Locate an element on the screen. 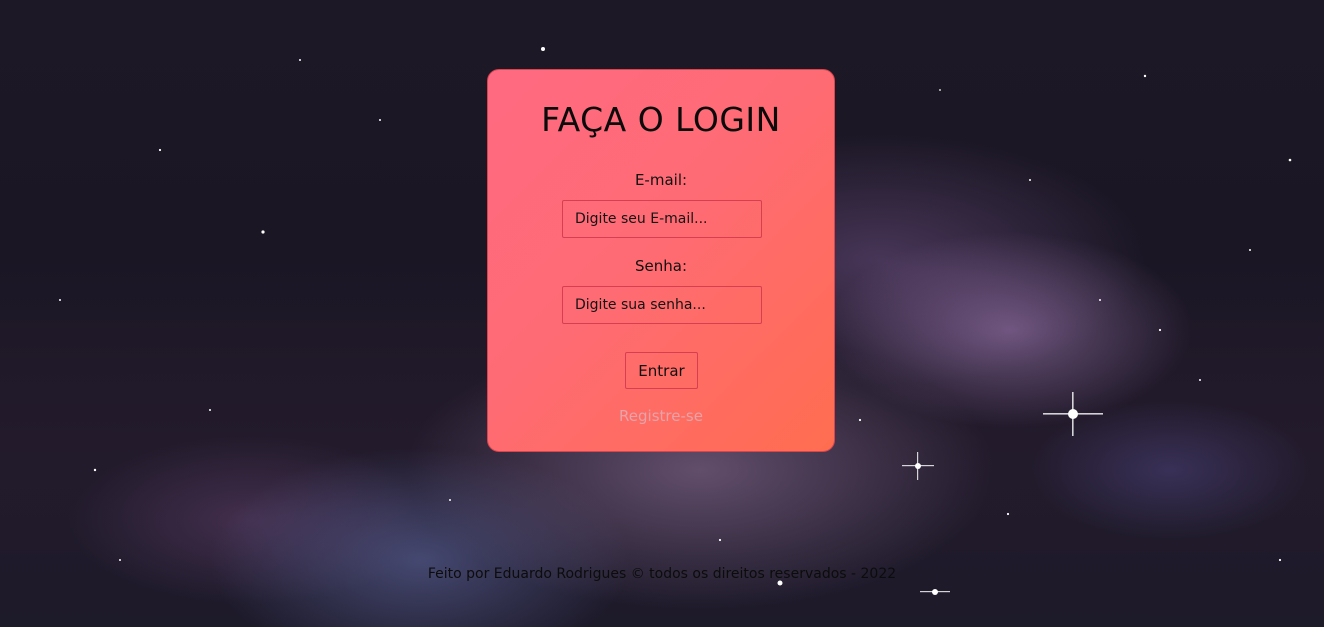 Image resolution: width=1324 pixels, height=627 pixels. password-input is located at coordinates (662, 305).